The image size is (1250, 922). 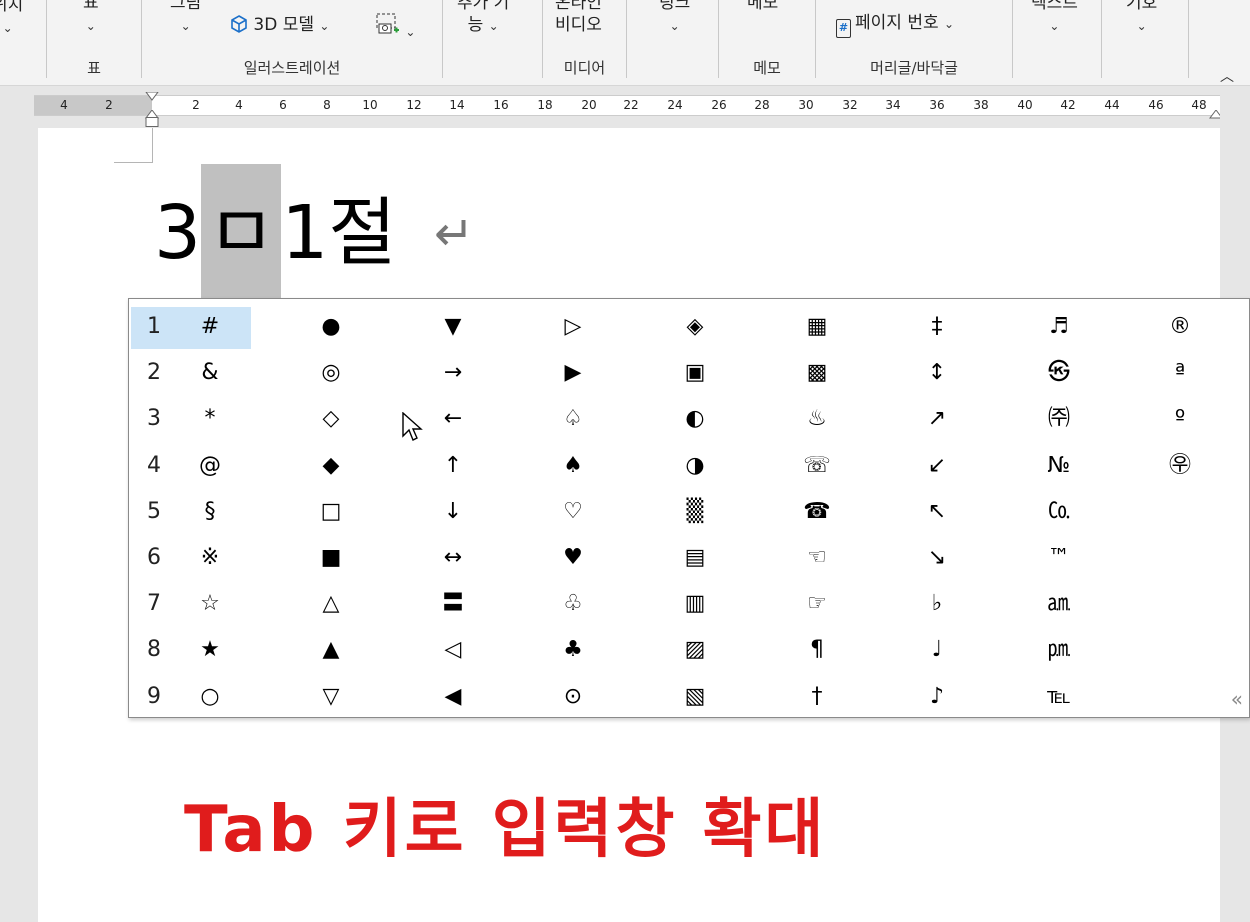 I want to click on picture-button: 그림 ⌄, so click(x=185, y=18).